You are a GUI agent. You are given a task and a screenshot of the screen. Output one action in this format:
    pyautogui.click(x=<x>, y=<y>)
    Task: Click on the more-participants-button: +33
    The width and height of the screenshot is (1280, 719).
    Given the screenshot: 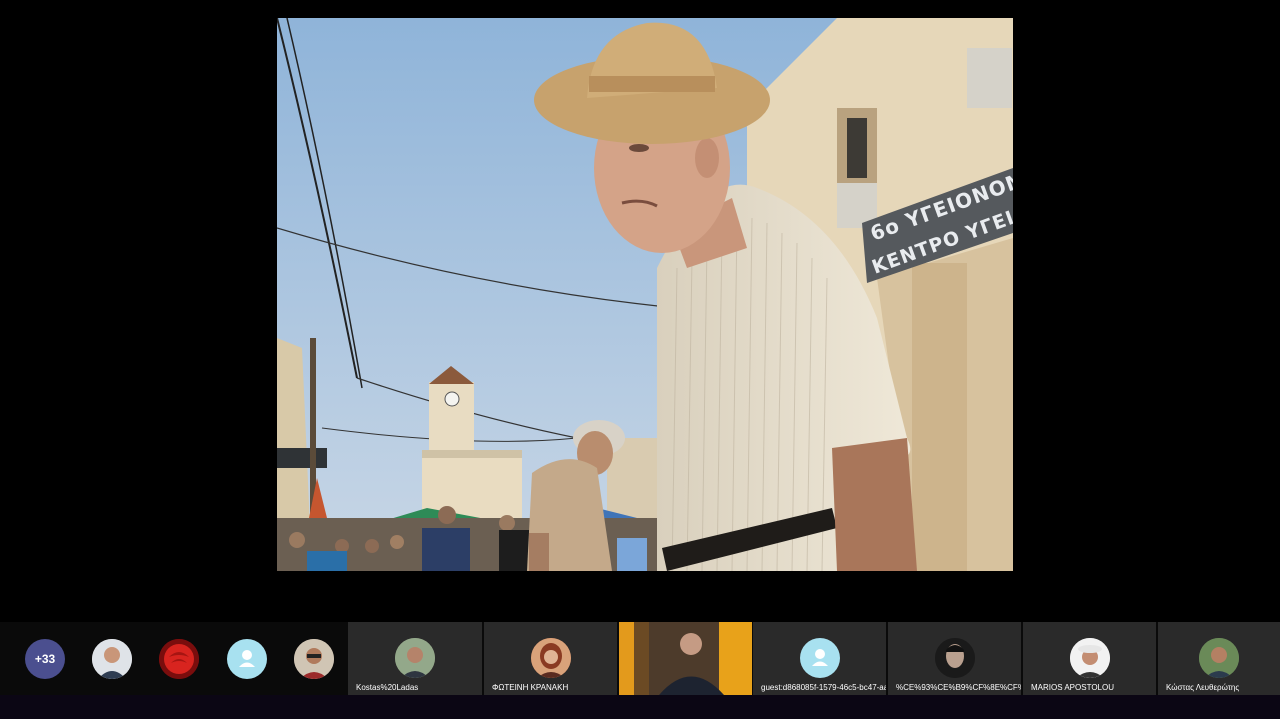 What is the action you would take?
    pyautogui.click(x=45, y=659)
    